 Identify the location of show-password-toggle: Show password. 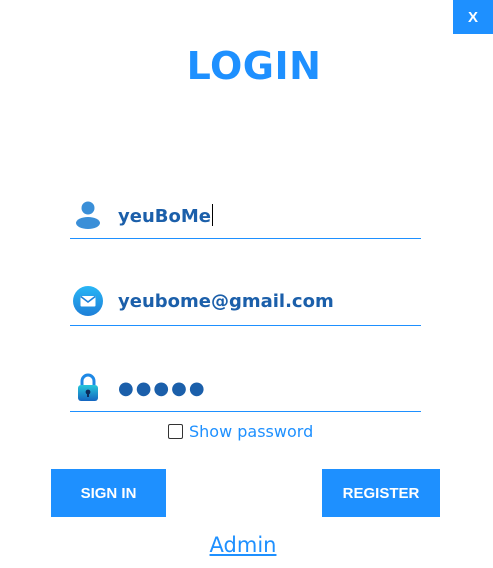
(240, 431).